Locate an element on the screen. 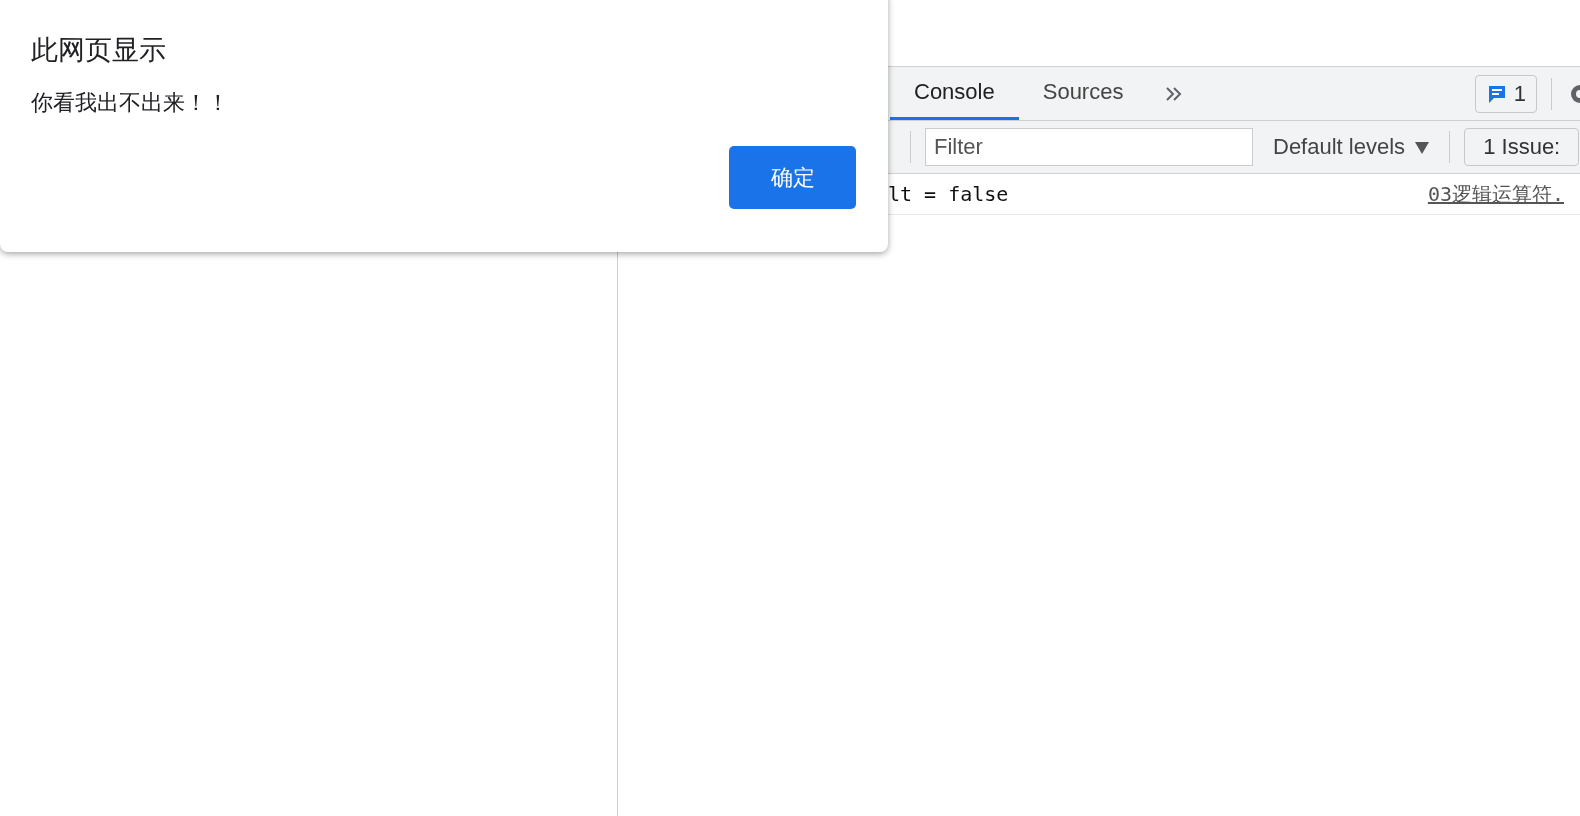 The height and width of the screenshot is (816, 1580). messages-button: 1 is located at coordinates (1505, 93).